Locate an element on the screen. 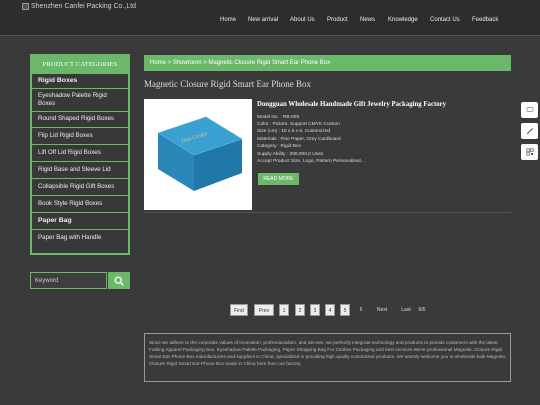 The image size is (540, 405). chat-button is located at coordinates (529, 110).